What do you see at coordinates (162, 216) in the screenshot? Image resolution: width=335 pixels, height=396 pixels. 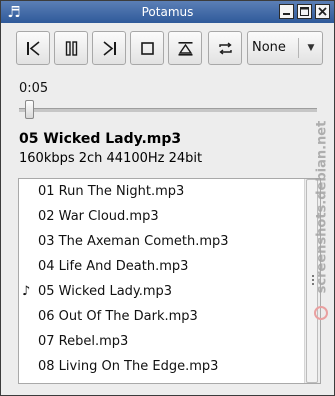 I see `playlist-item: 02 War Cloud.mp3` at bounding box center [162, 216].